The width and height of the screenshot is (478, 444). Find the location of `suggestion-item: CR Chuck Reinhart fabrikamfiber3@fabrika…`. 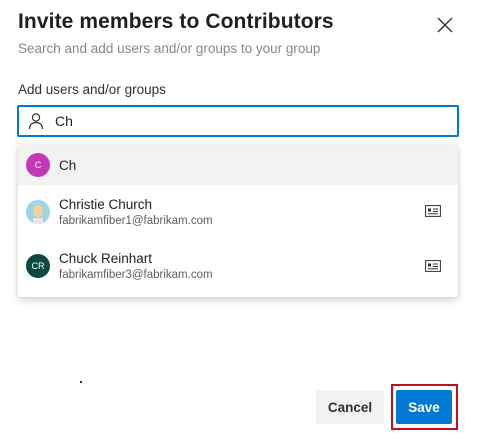

suggestion-item: CR Chuck Reinhart fabrikamfiber3@fabrika… is located at coordinates (238, 266).